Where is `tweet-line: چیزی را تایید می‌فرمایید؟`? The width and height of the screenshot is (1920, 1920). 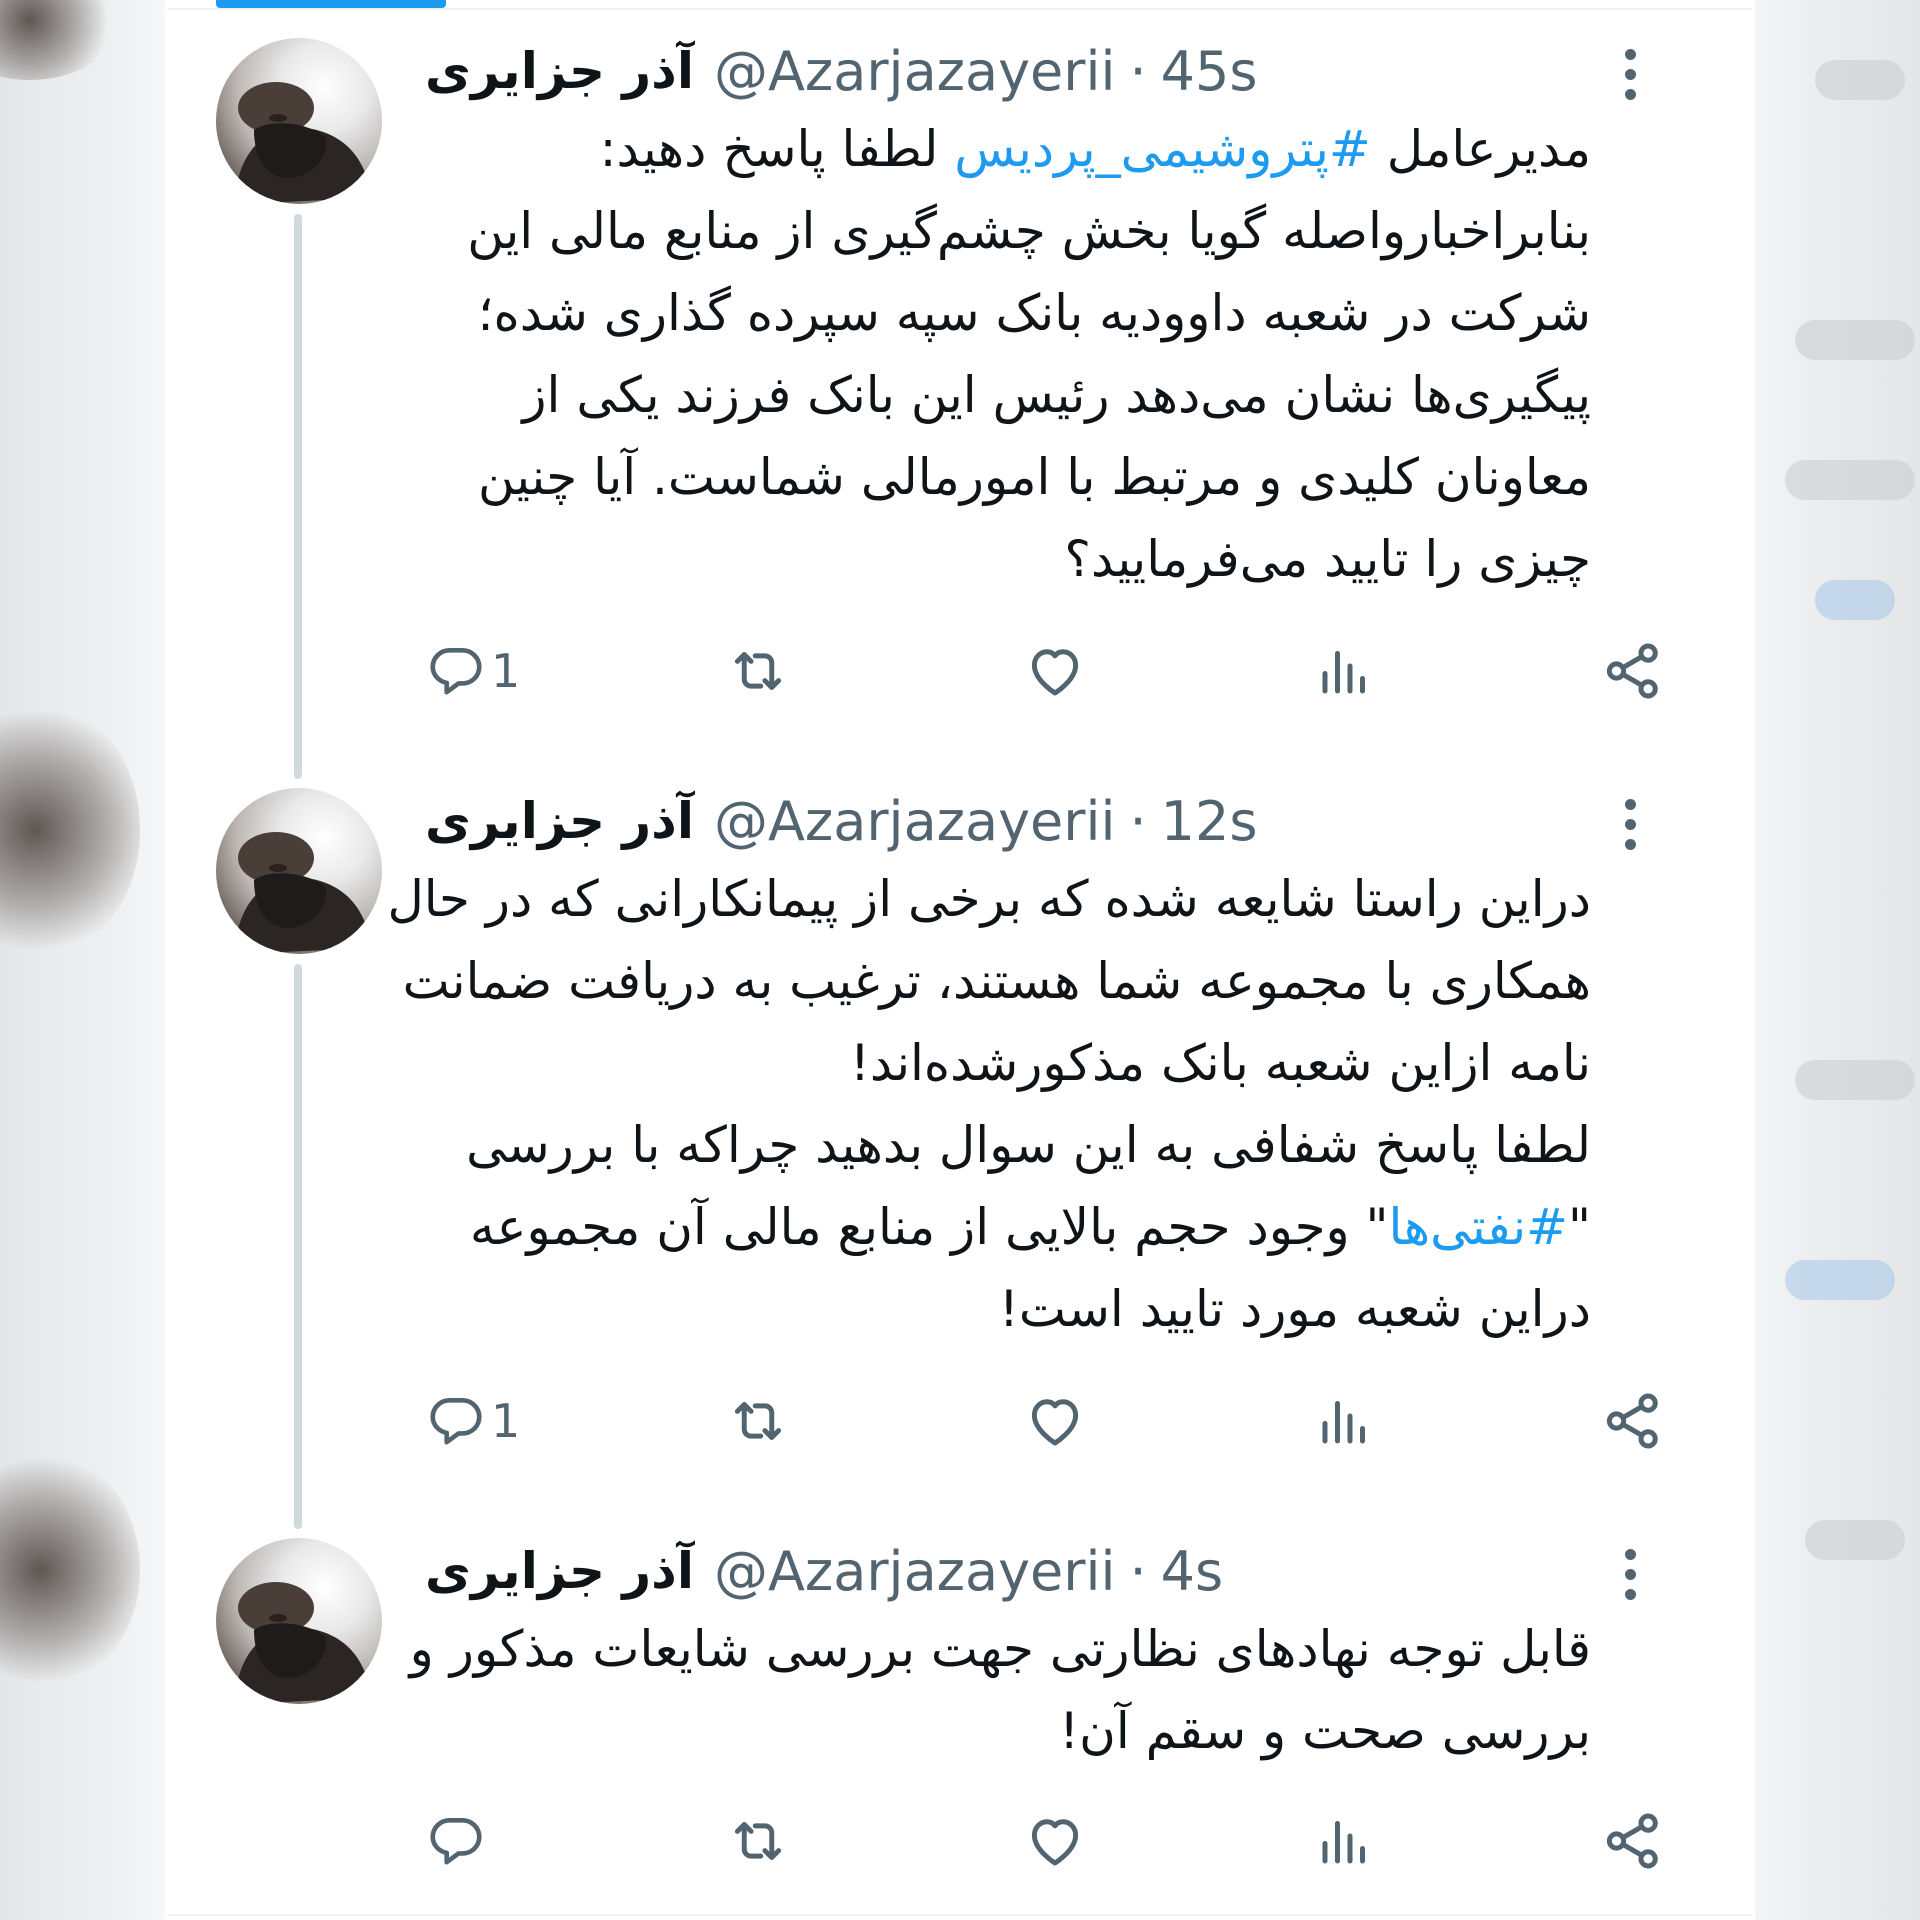 tweet-line: چیزی را تایید می‌فرمایید؟ is located at coordinates (1327, 559).